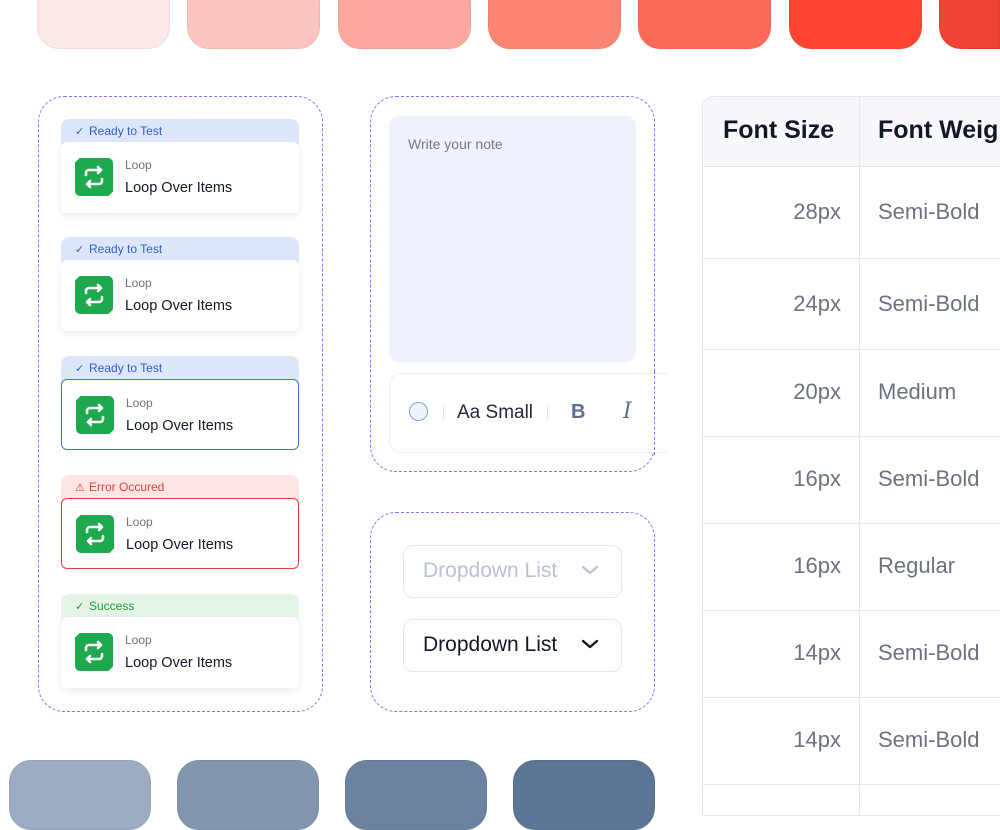  Describe the element at coordinates (654, 413) in the screenshot. I see `toolbar-clip-border` at that location.